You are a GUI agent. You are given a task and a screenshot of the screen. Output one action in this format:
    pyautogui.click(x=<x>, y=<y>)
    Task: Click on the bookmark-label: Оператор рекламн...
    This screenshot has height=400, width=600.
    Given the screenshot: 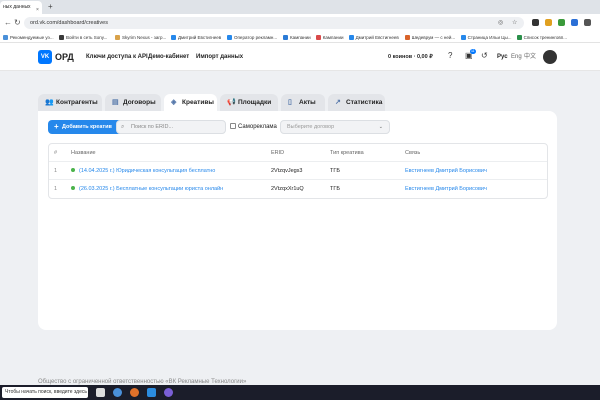 What is the action you would take?
    pyautogui.click(x=256, y=37)
    